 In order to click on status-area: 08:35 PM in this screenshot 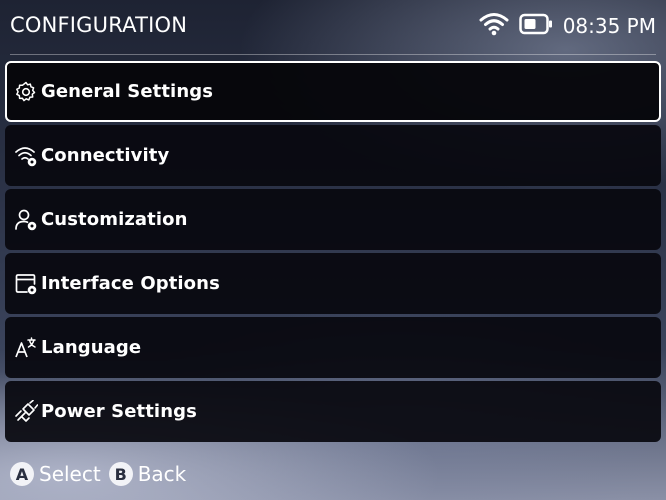, I will do `click(567, 26)`.